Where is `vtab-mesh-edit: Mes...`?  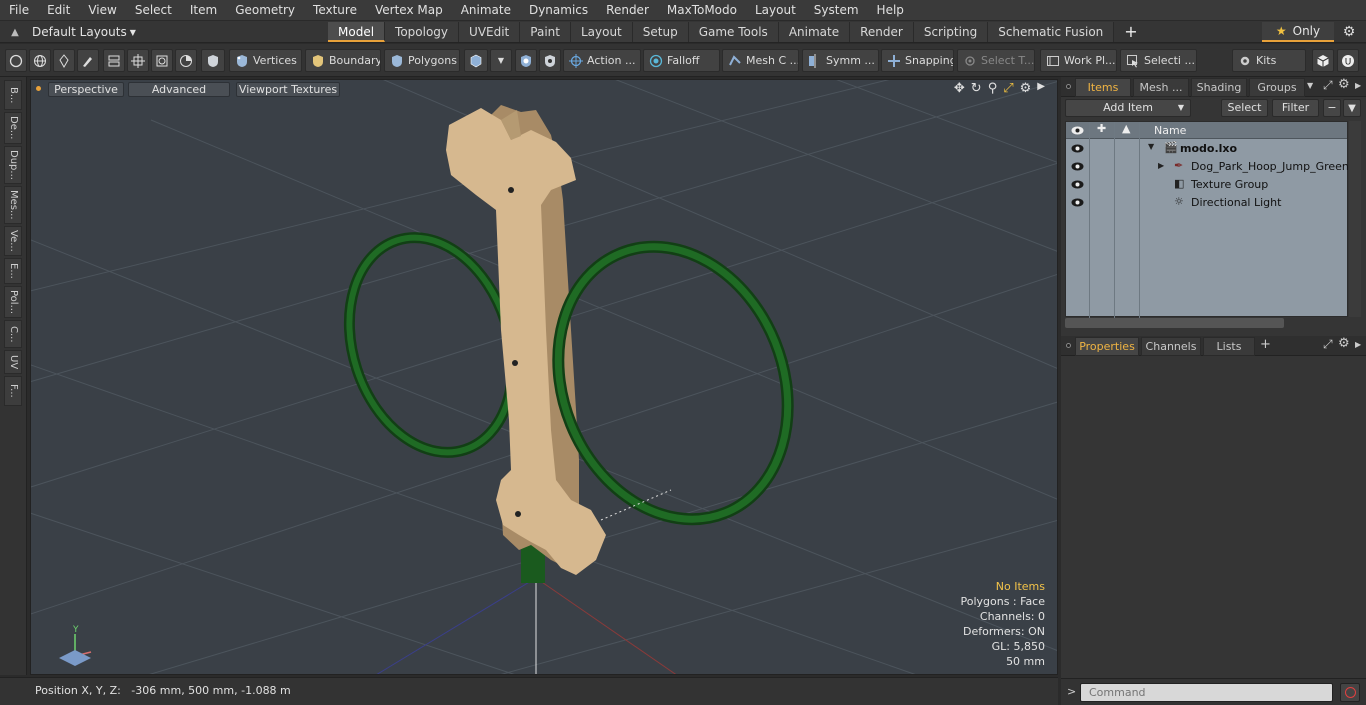
vtab-mesh-edit: Mes... is located at coordinates (13, 205).